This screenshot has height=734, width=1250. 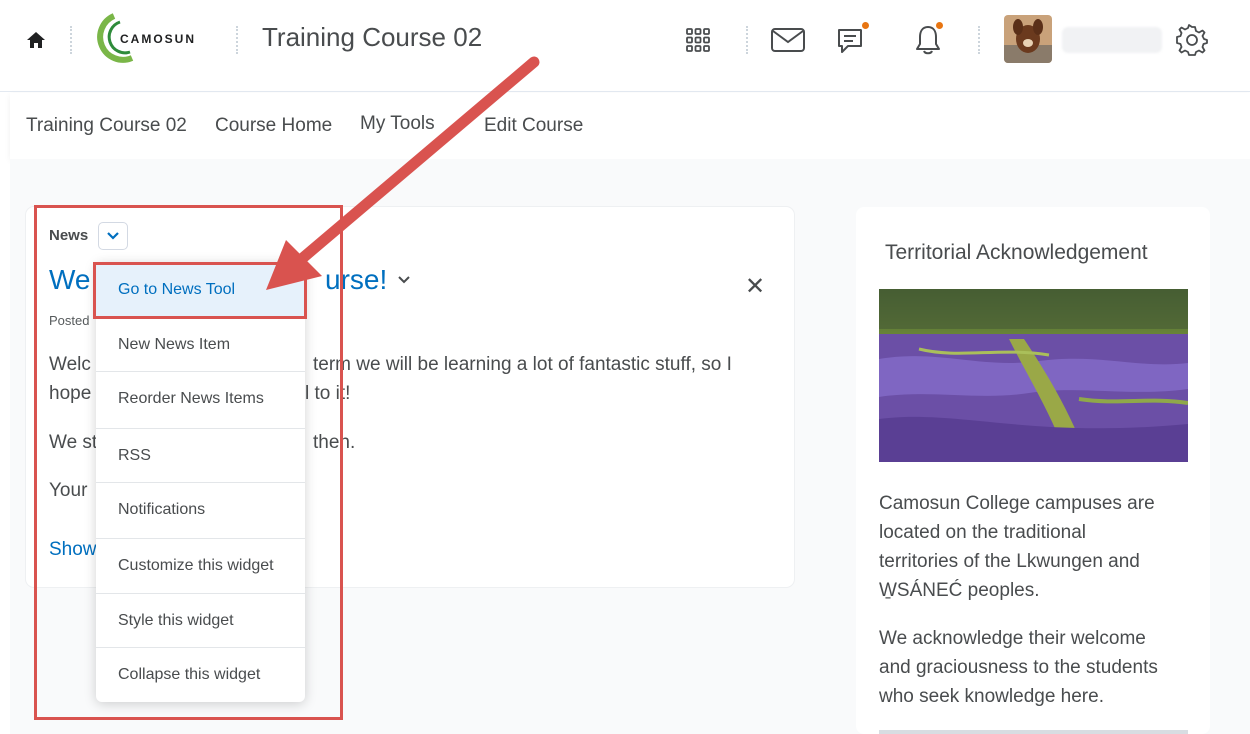 What do you see at coordinates (1033, 375) in the screenshot?
I see `camas-meadow-photo` at bounding box center [1033, 375].